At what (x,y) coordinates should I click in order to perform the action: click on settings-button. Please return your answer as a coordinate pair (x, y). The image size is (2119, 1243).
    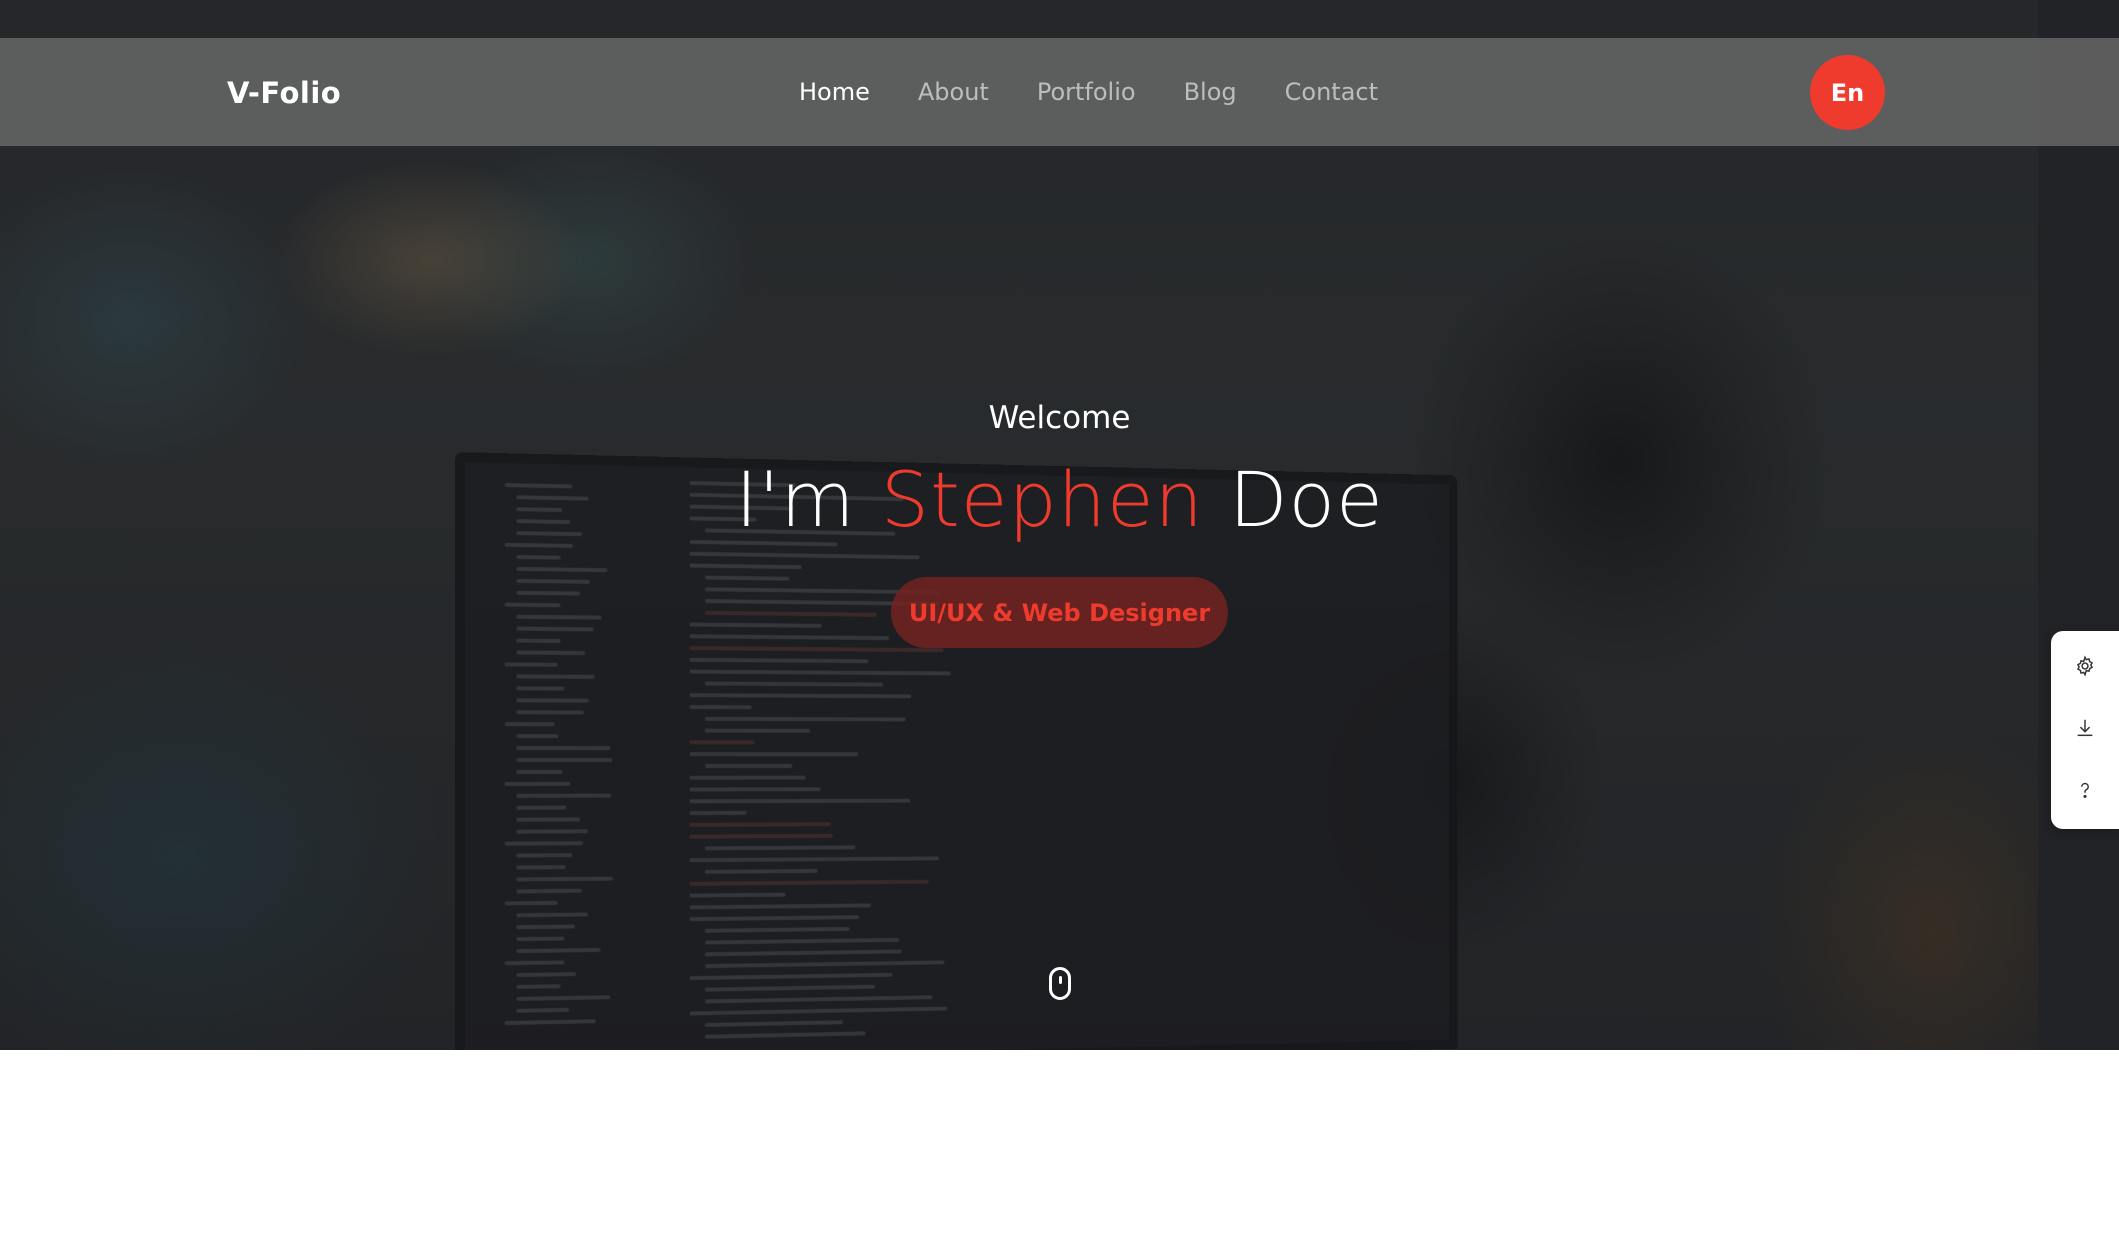
    Looking at the image, I should click on (2085, 666).